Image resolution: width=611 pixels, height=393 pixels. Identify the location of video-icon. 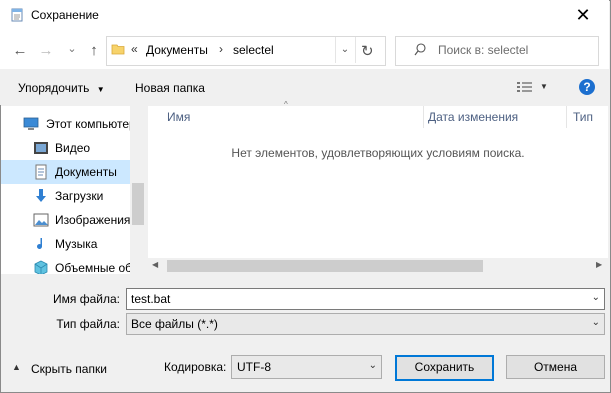
(41, 148).